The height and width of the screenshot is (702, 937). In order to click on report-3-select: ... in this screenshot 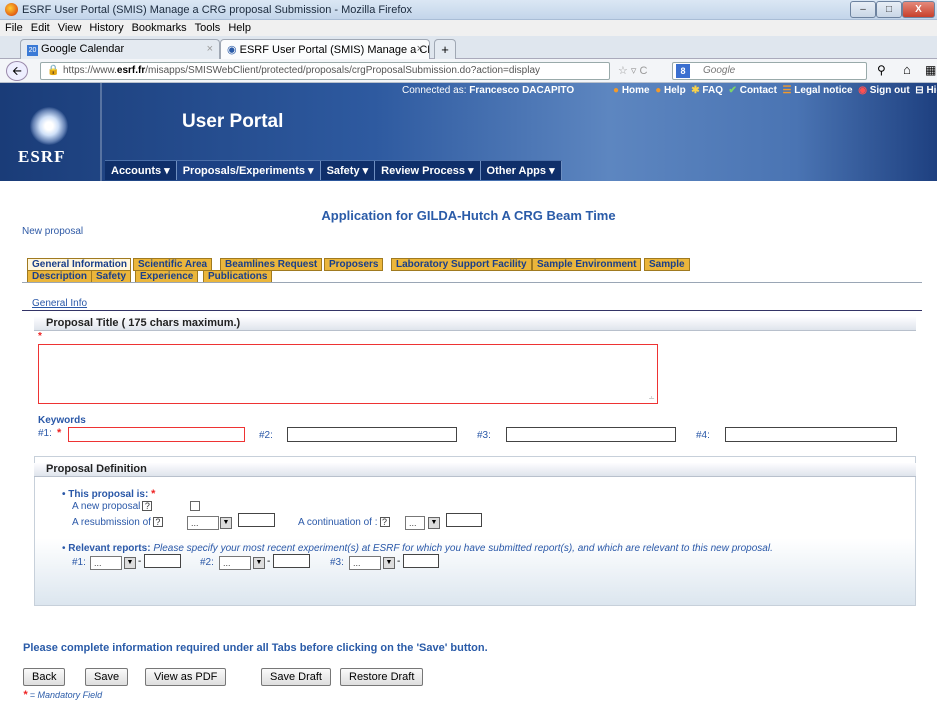, I will do `click(365, 563)`.